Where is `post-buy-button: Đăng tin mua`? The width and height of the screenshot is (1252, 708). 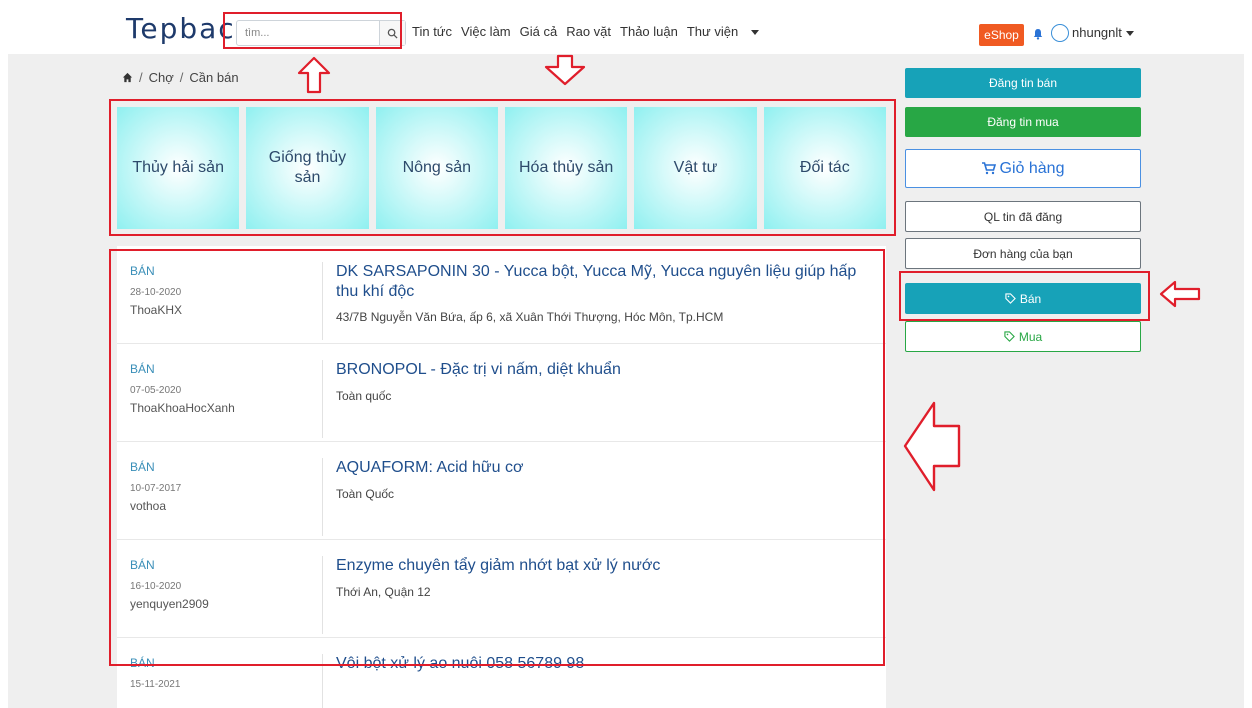 post-buy-button: Đăng tin mua is located at coordinates (1023, 122).